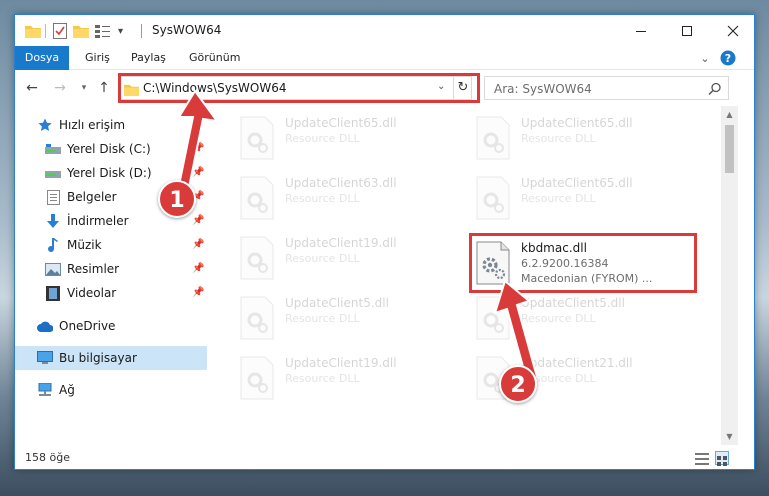 The height and width of the screenshot is (496, 769). What do you see at coordinates (104, 31) in the screenshot?
I see `view-icon` at bounding box center [104, 31].